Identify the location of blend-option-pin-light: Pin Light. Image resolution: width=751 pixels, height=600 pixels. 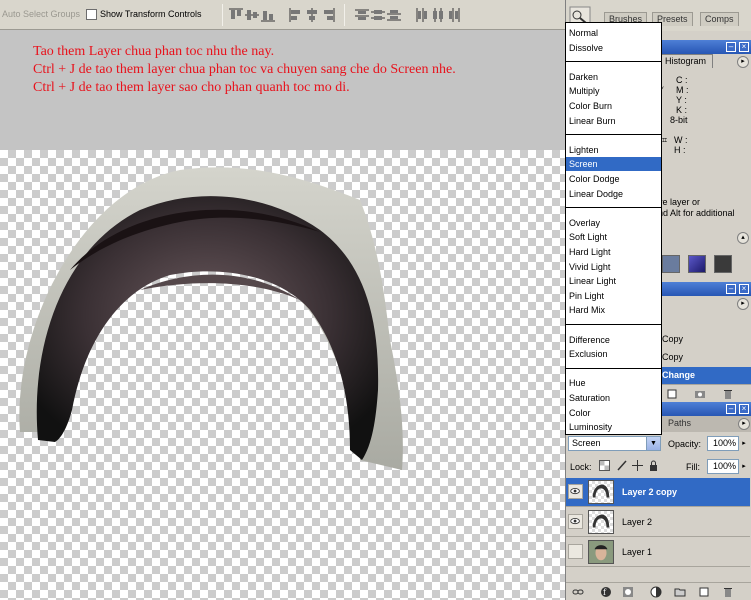
(613, 296).